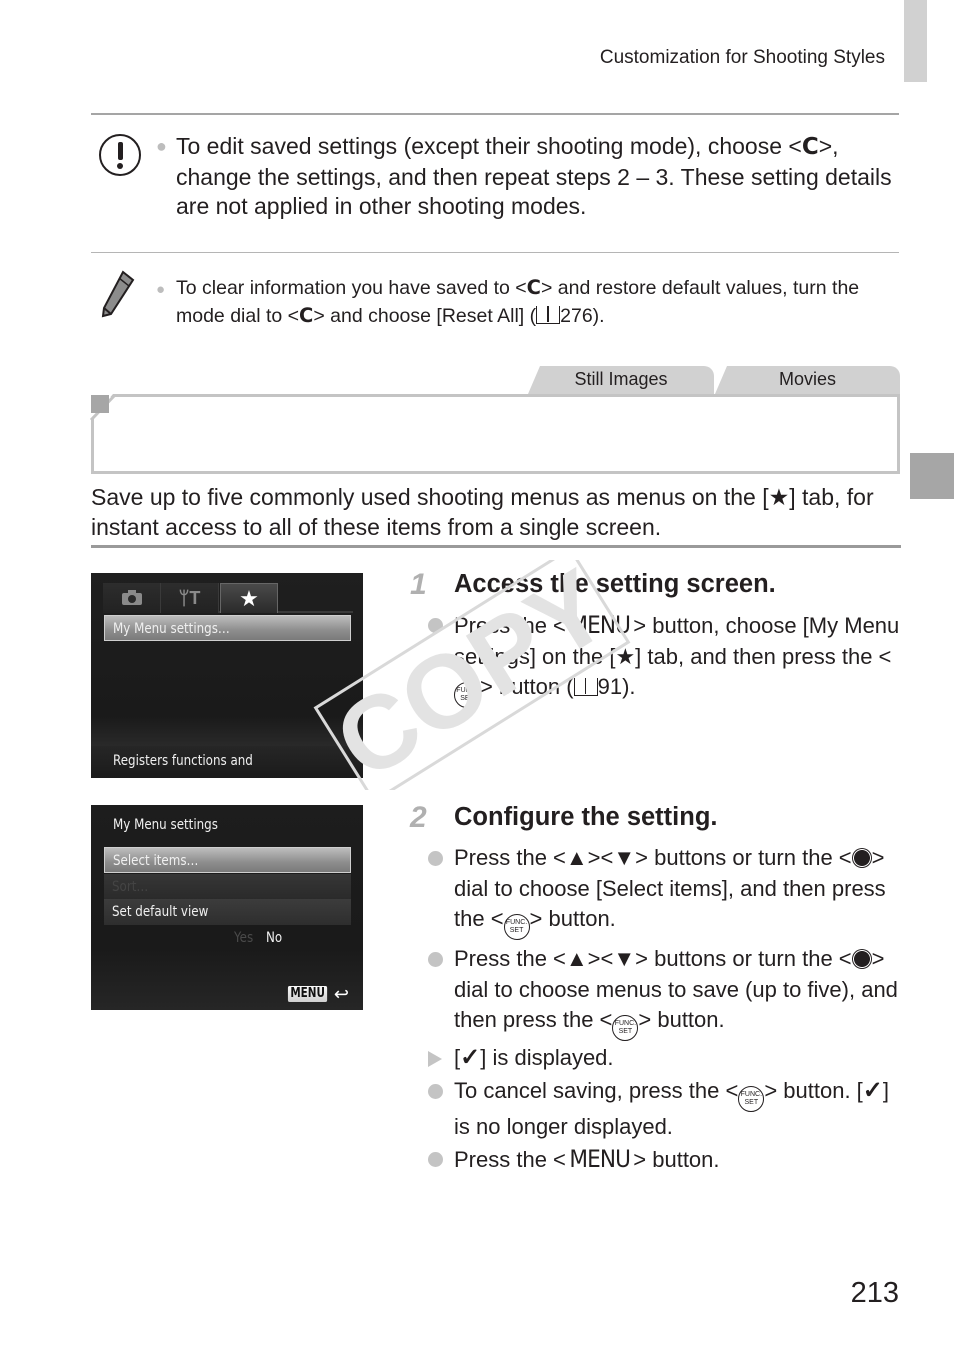  Describe the element at coordinates (249, 598) in the screenshot. I see `star-icon: ★` at that location.